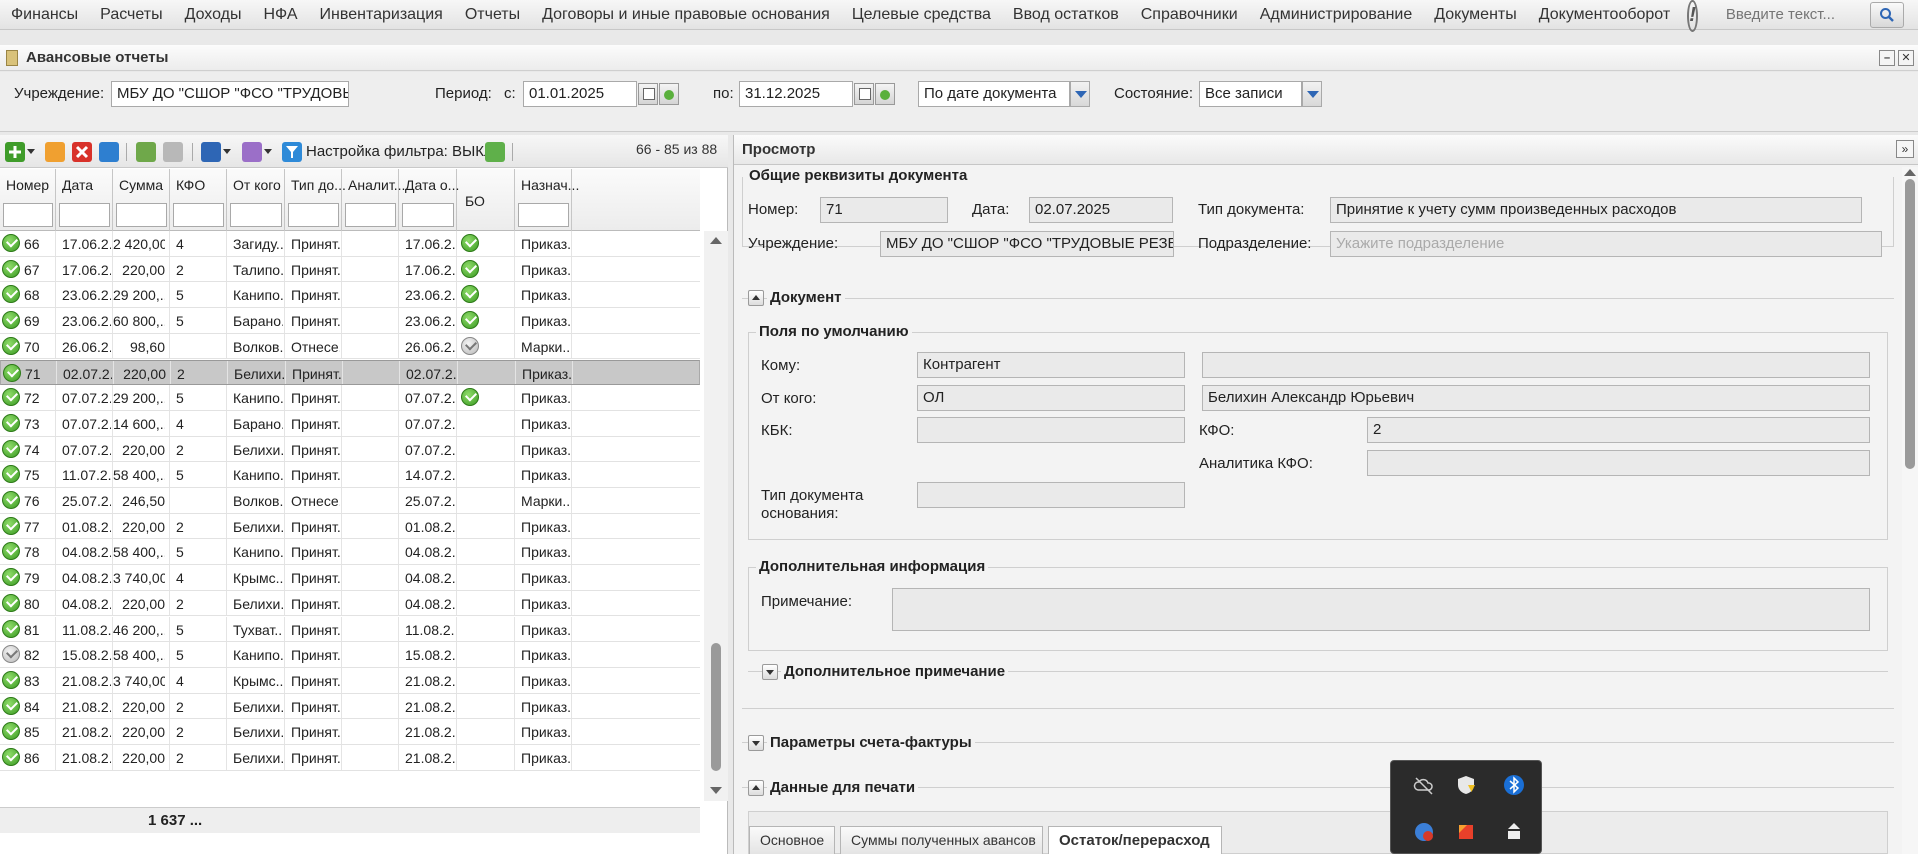 This screenshot has width=1918, height=854. Describe the element at coordinates (871, 742) in the screenshot. I see `invoice-section-title: Параметры счета-фактуры` at that location.